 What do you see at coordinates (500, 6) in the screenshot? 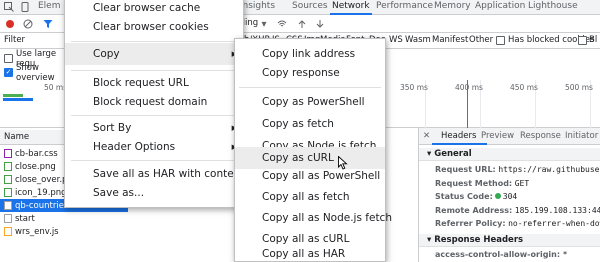
I see `tab-application: Application` at bounding box center [500, 6].